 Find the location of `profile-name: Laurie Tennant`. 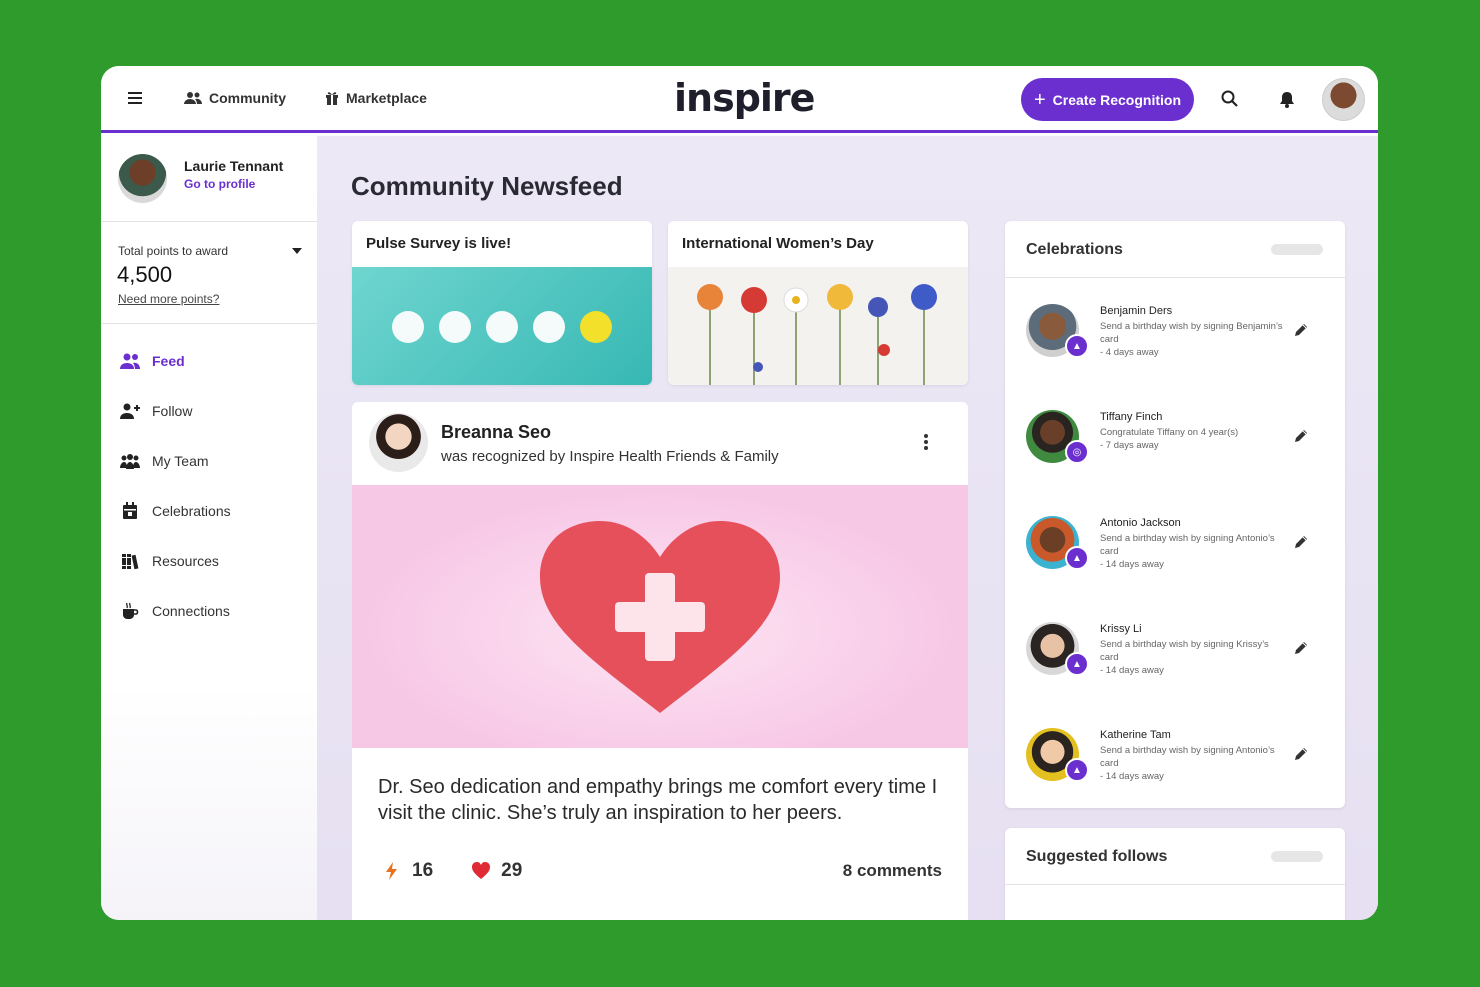

profile-name: Laurie Tennant is located at coordinates (234, 166).